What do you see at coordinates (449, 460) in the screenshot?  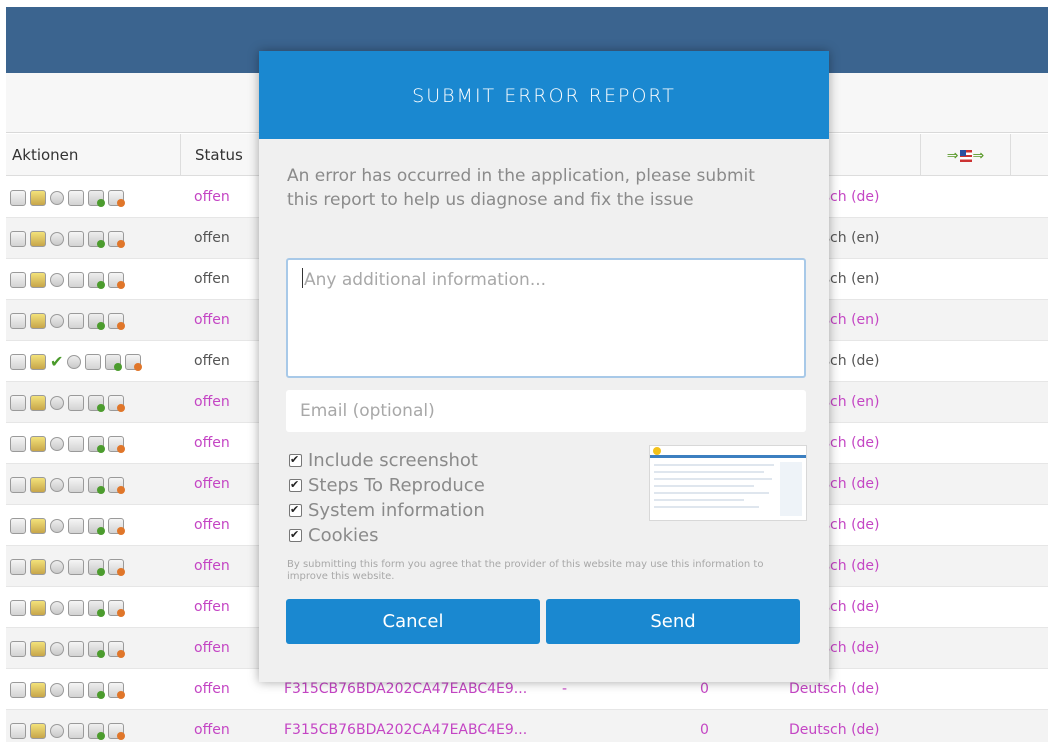 I see `option-include-screenshot: Include screenshot` at bounding box center [449, 460].